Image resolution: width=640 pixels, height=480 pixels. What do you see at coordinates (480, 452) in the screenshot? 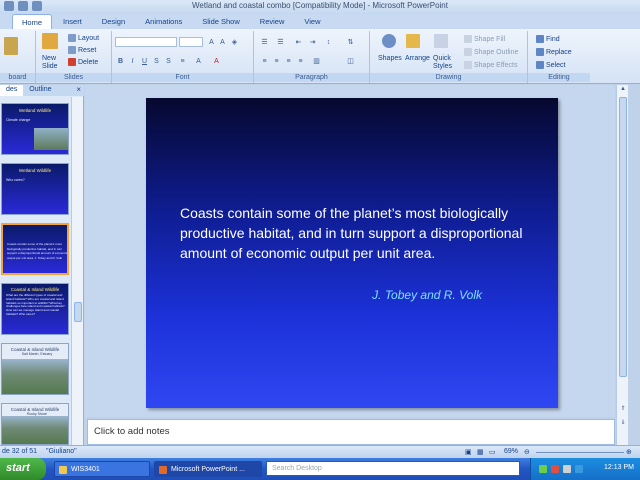
I see `slide-sorter-icon: ▦` at bounding box center [480, 452].